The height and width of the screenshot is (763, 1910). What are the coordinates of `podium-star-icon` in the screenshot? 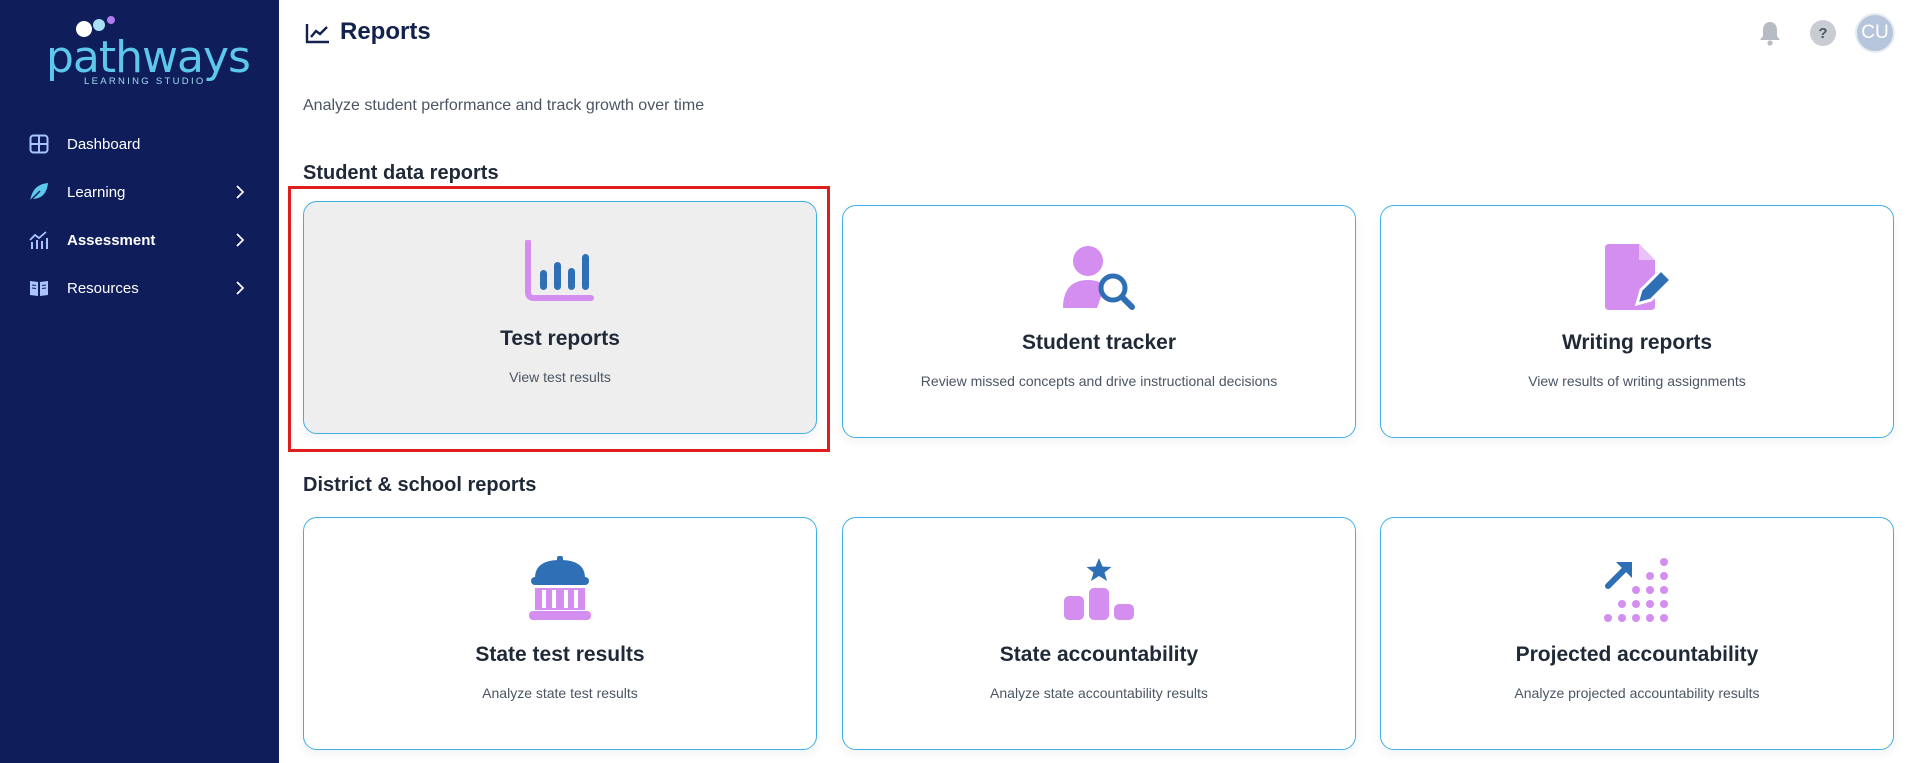 It's located at (1099, 596).